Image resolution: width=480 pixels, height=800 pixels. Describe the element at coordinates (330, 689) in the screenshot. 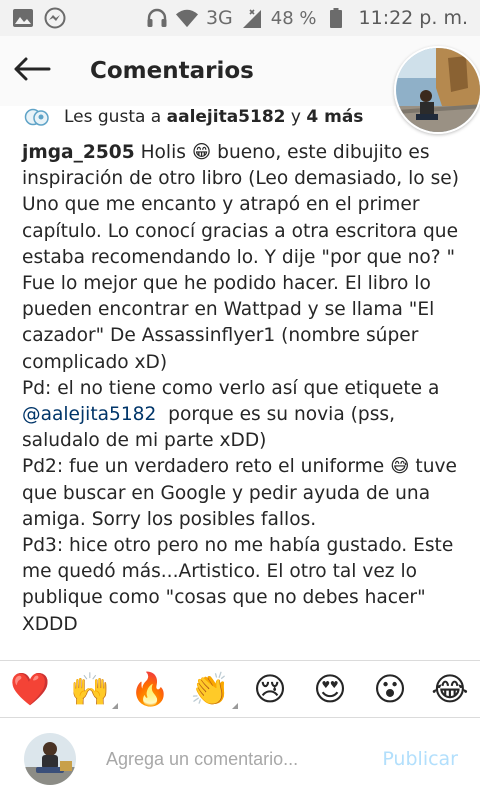

I see `emoji-heart-eyes-button: 😍` at that location.